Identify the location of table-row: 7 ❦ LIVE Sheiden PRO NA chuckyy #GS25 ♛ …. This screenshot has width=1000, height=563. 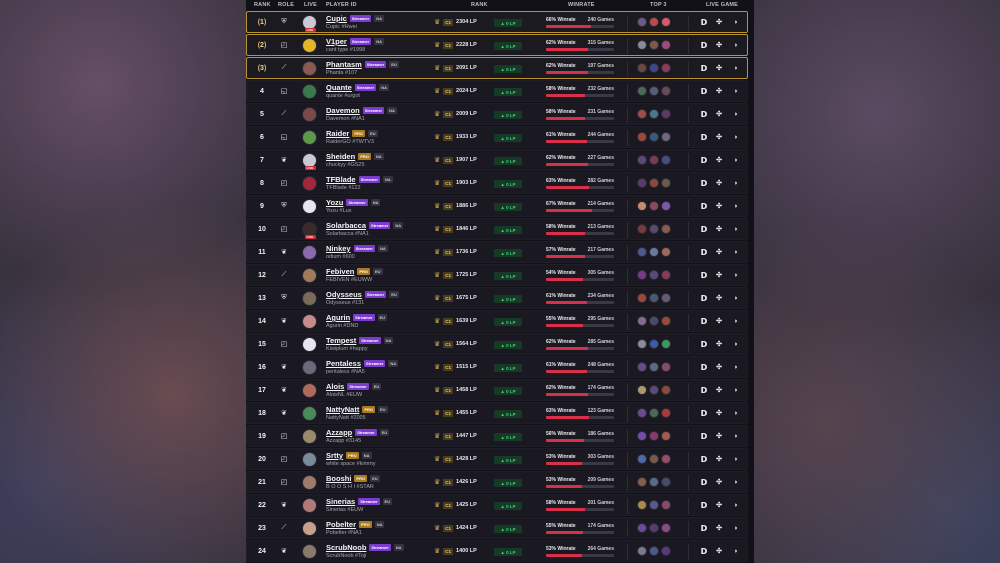
(497, 160).